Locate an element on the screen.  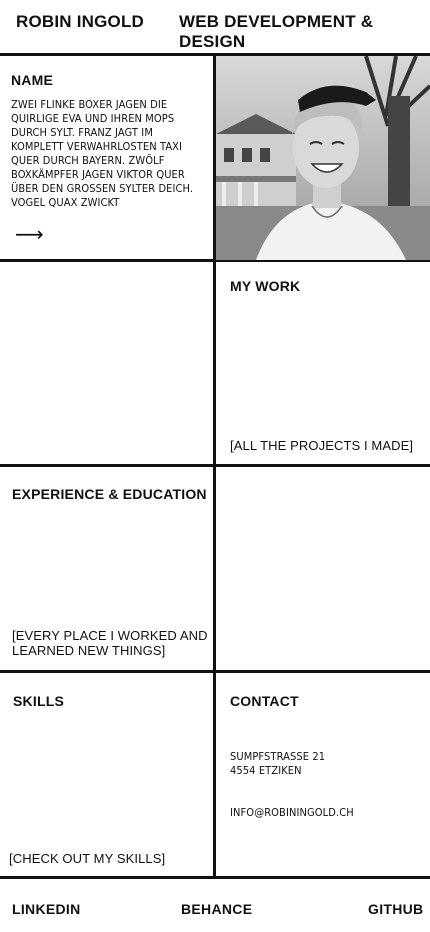
site-tagline: WEB DEVELOPMENT & DESIGN is located at coordinates (276, 31).